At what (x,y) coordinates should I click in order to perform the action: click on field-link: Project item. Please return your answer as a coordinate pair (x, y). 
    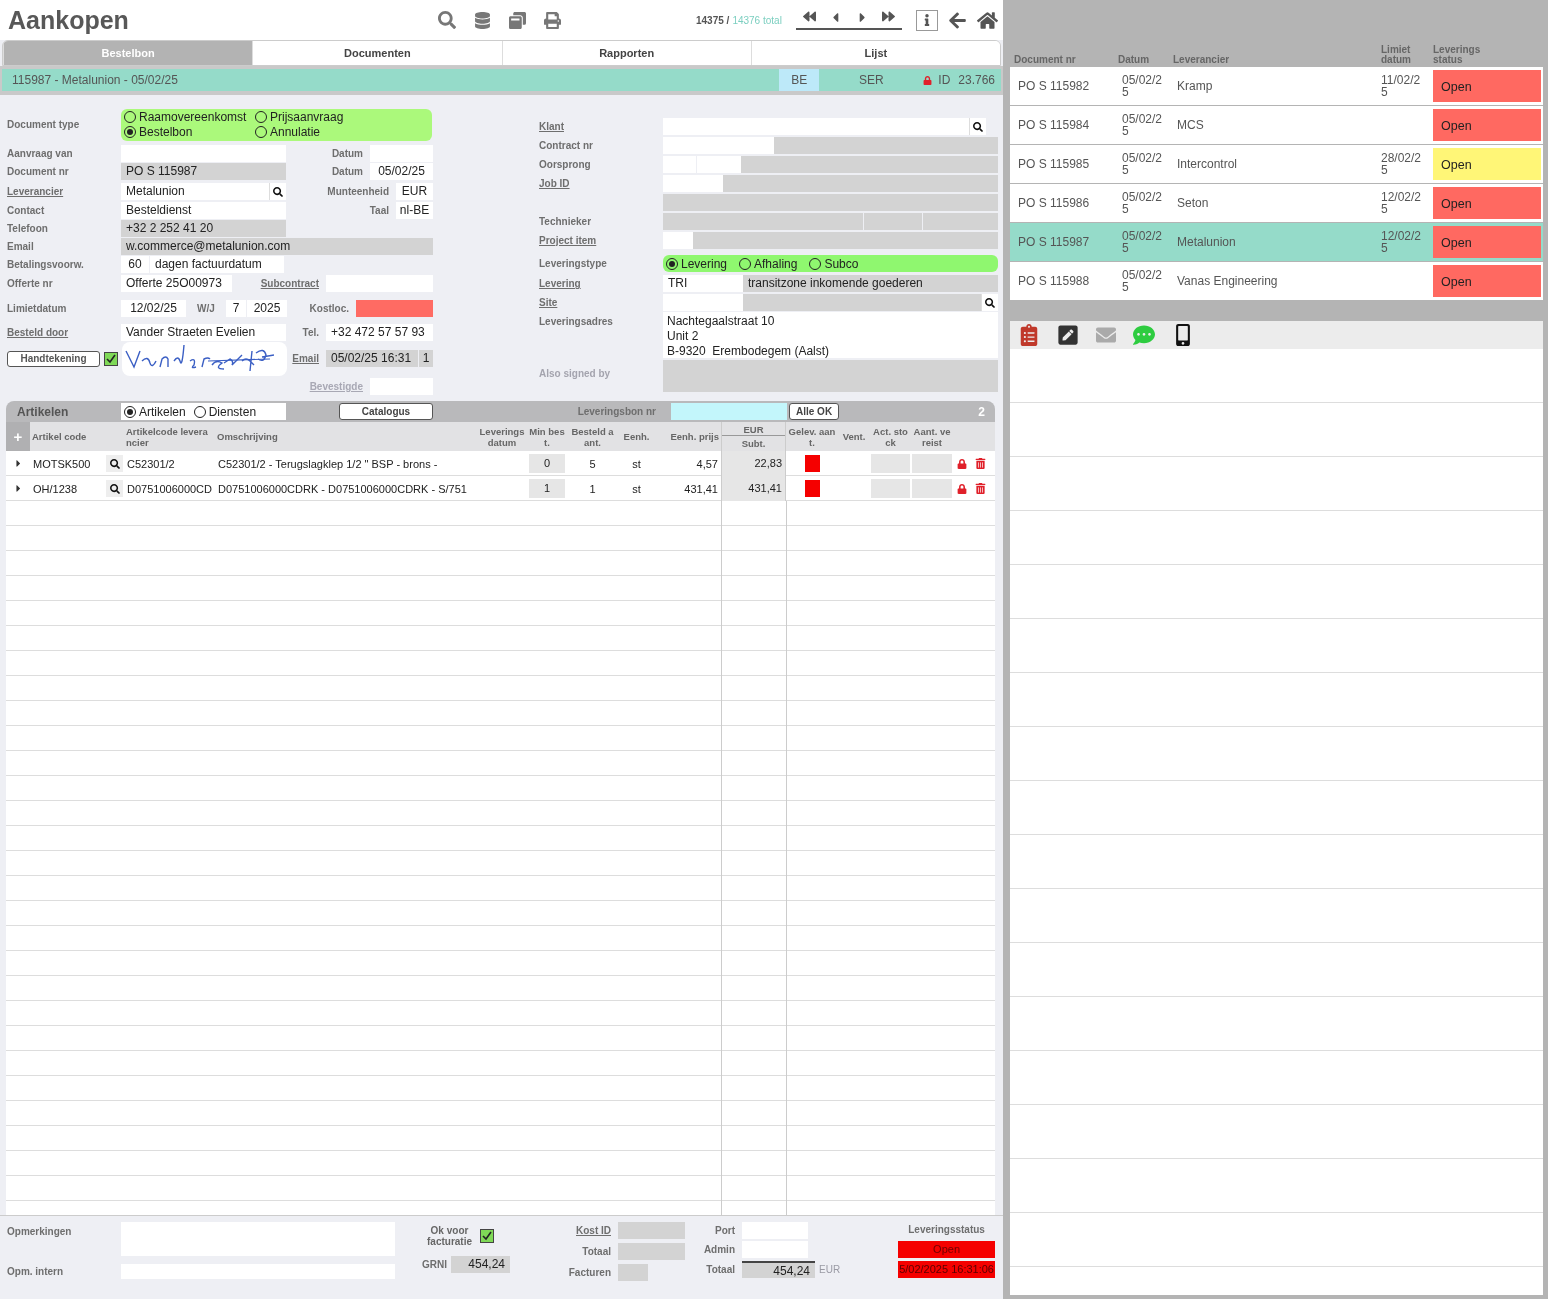
    Looking at the image, I should click on (601, 240).